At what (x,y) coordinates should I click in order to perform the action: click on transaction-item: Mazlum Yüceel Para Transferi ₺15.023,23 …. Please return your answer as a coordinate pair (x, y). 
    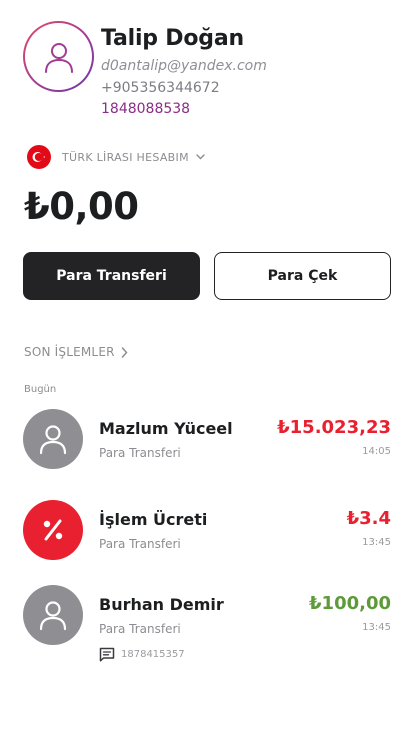
    Looking at the image, I should click on (208, 440).